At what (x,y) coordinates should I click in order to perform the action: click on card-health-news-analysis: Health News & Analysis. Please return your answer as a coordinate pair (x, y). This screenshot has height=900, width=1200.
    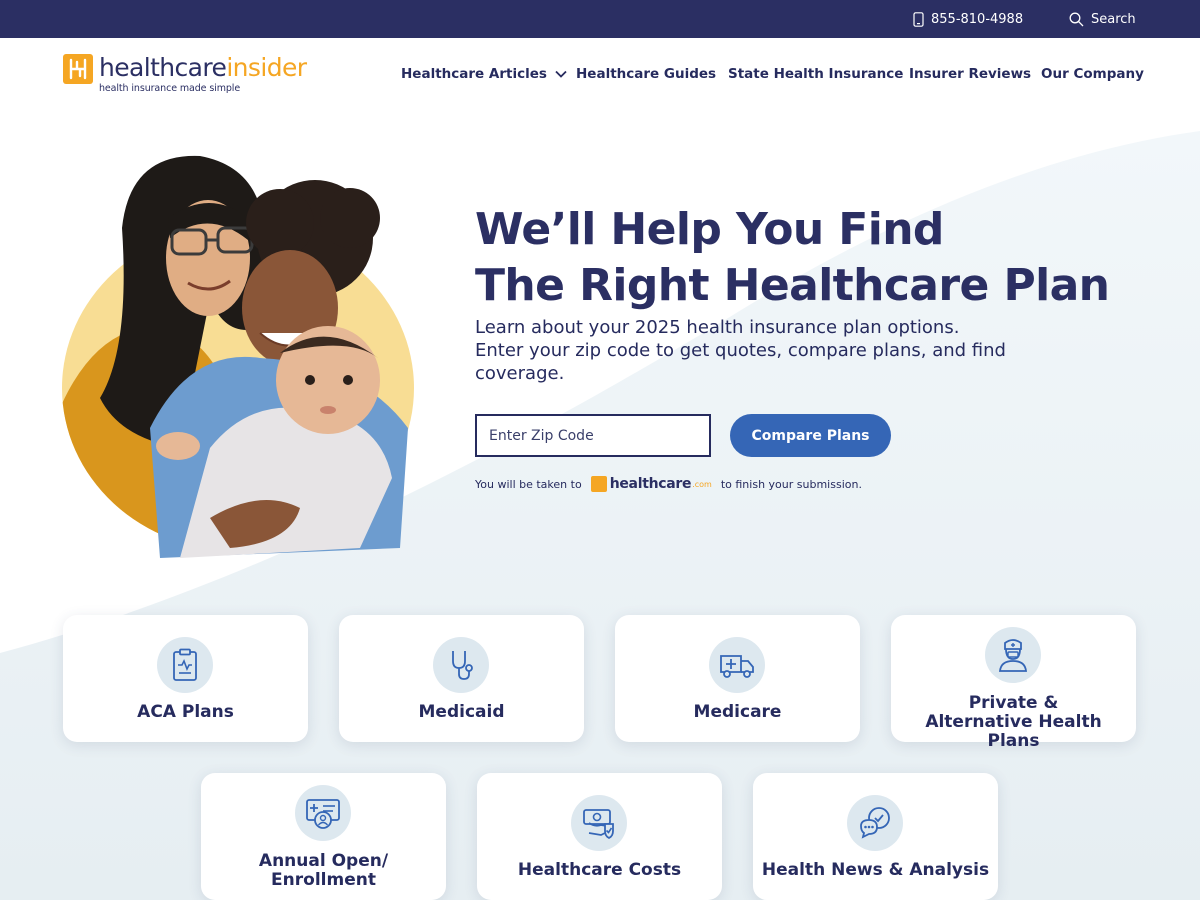
    Looking at the image, I should click on (875, 836).